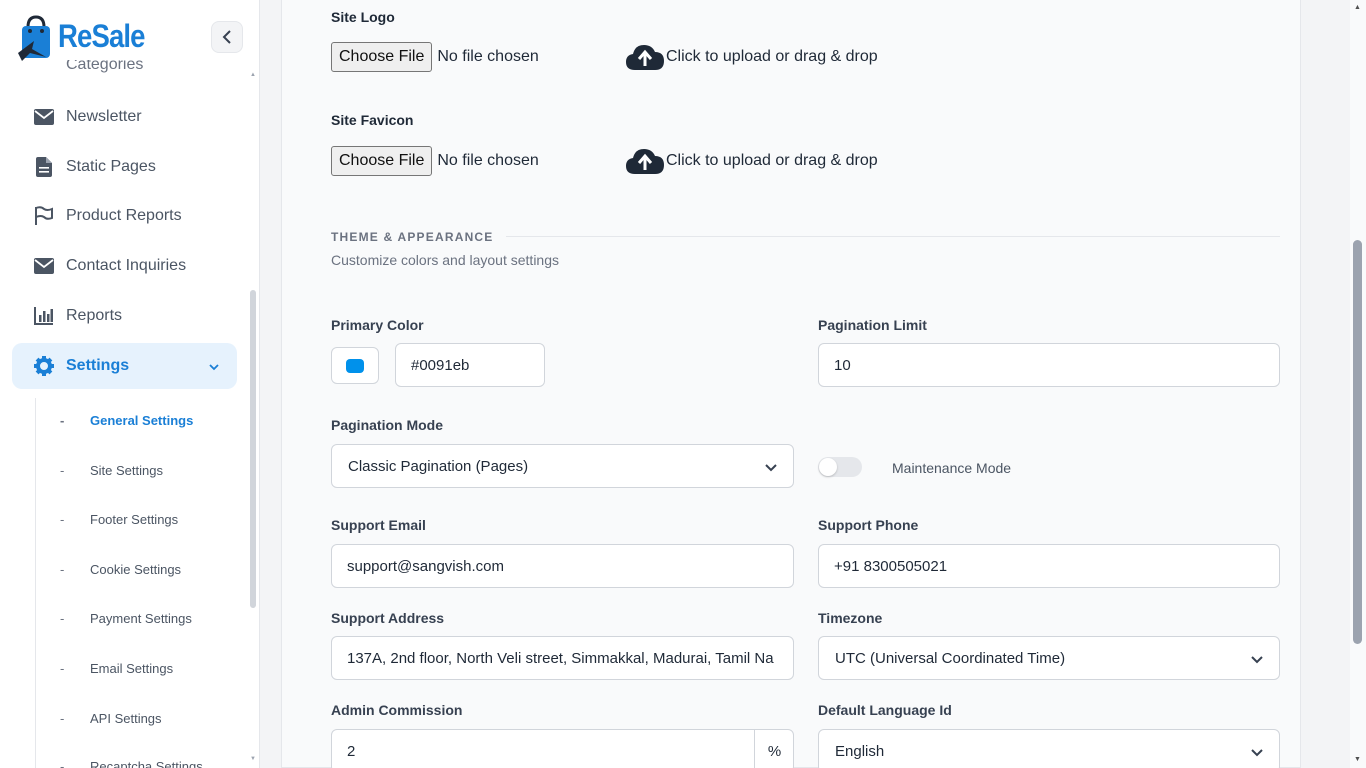  Describe the element at coordinates (44, 167) in the screenshot. I see `file-icon` at that location.